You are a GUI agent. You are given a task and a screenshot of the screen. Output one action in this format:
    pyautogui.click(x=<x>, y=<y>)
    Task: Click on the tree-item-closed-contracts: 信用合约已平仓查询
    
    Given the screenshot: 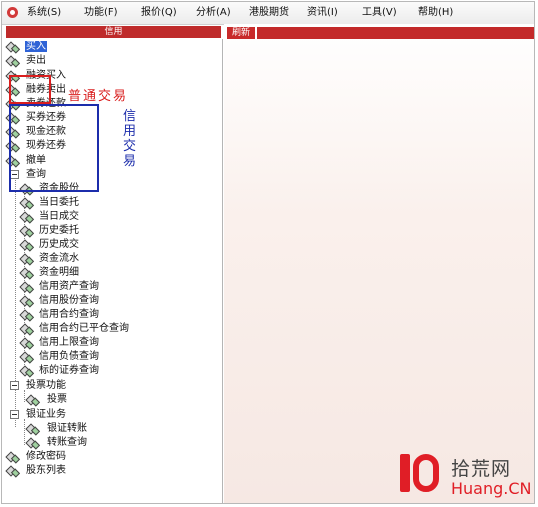 What is the action you would take?
    pyautogui.click(x=75, y=328)
    